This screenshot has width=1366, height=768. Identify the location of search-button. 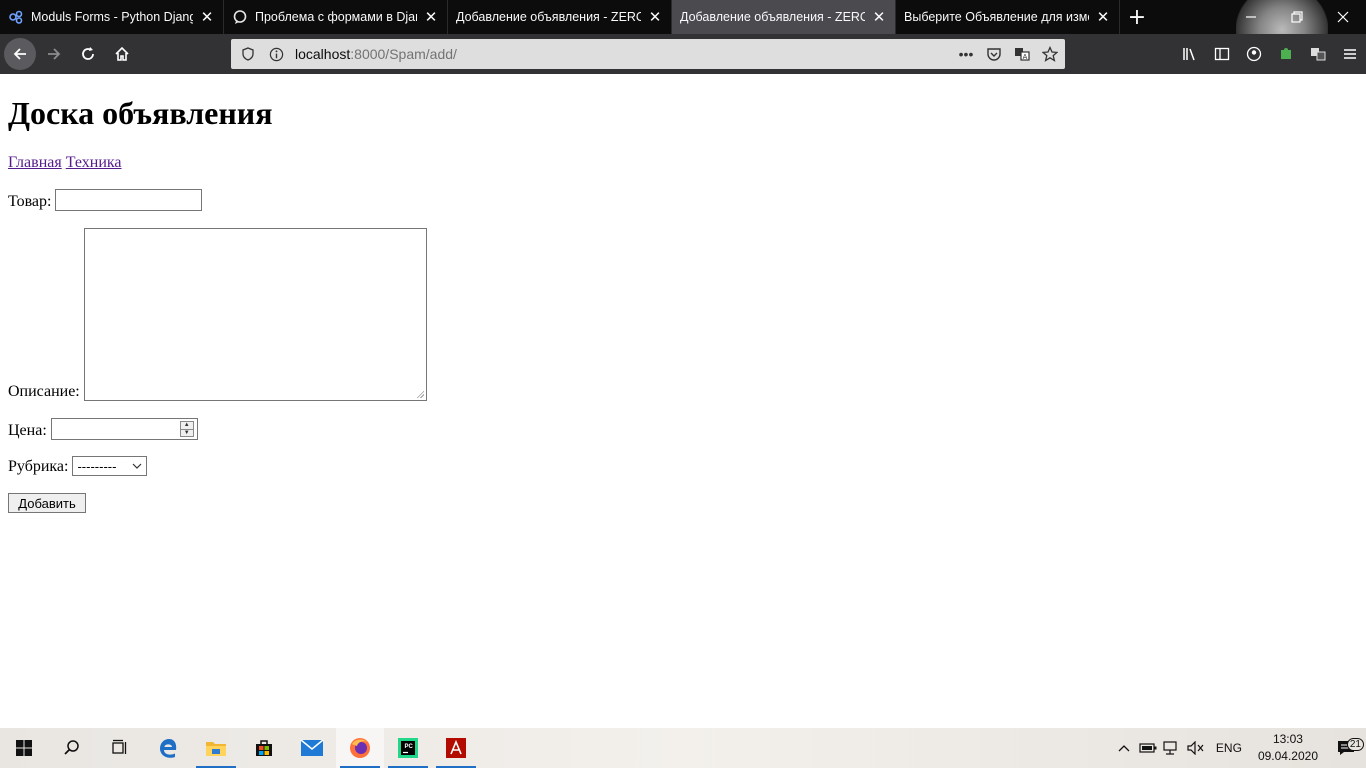
(72, 748).